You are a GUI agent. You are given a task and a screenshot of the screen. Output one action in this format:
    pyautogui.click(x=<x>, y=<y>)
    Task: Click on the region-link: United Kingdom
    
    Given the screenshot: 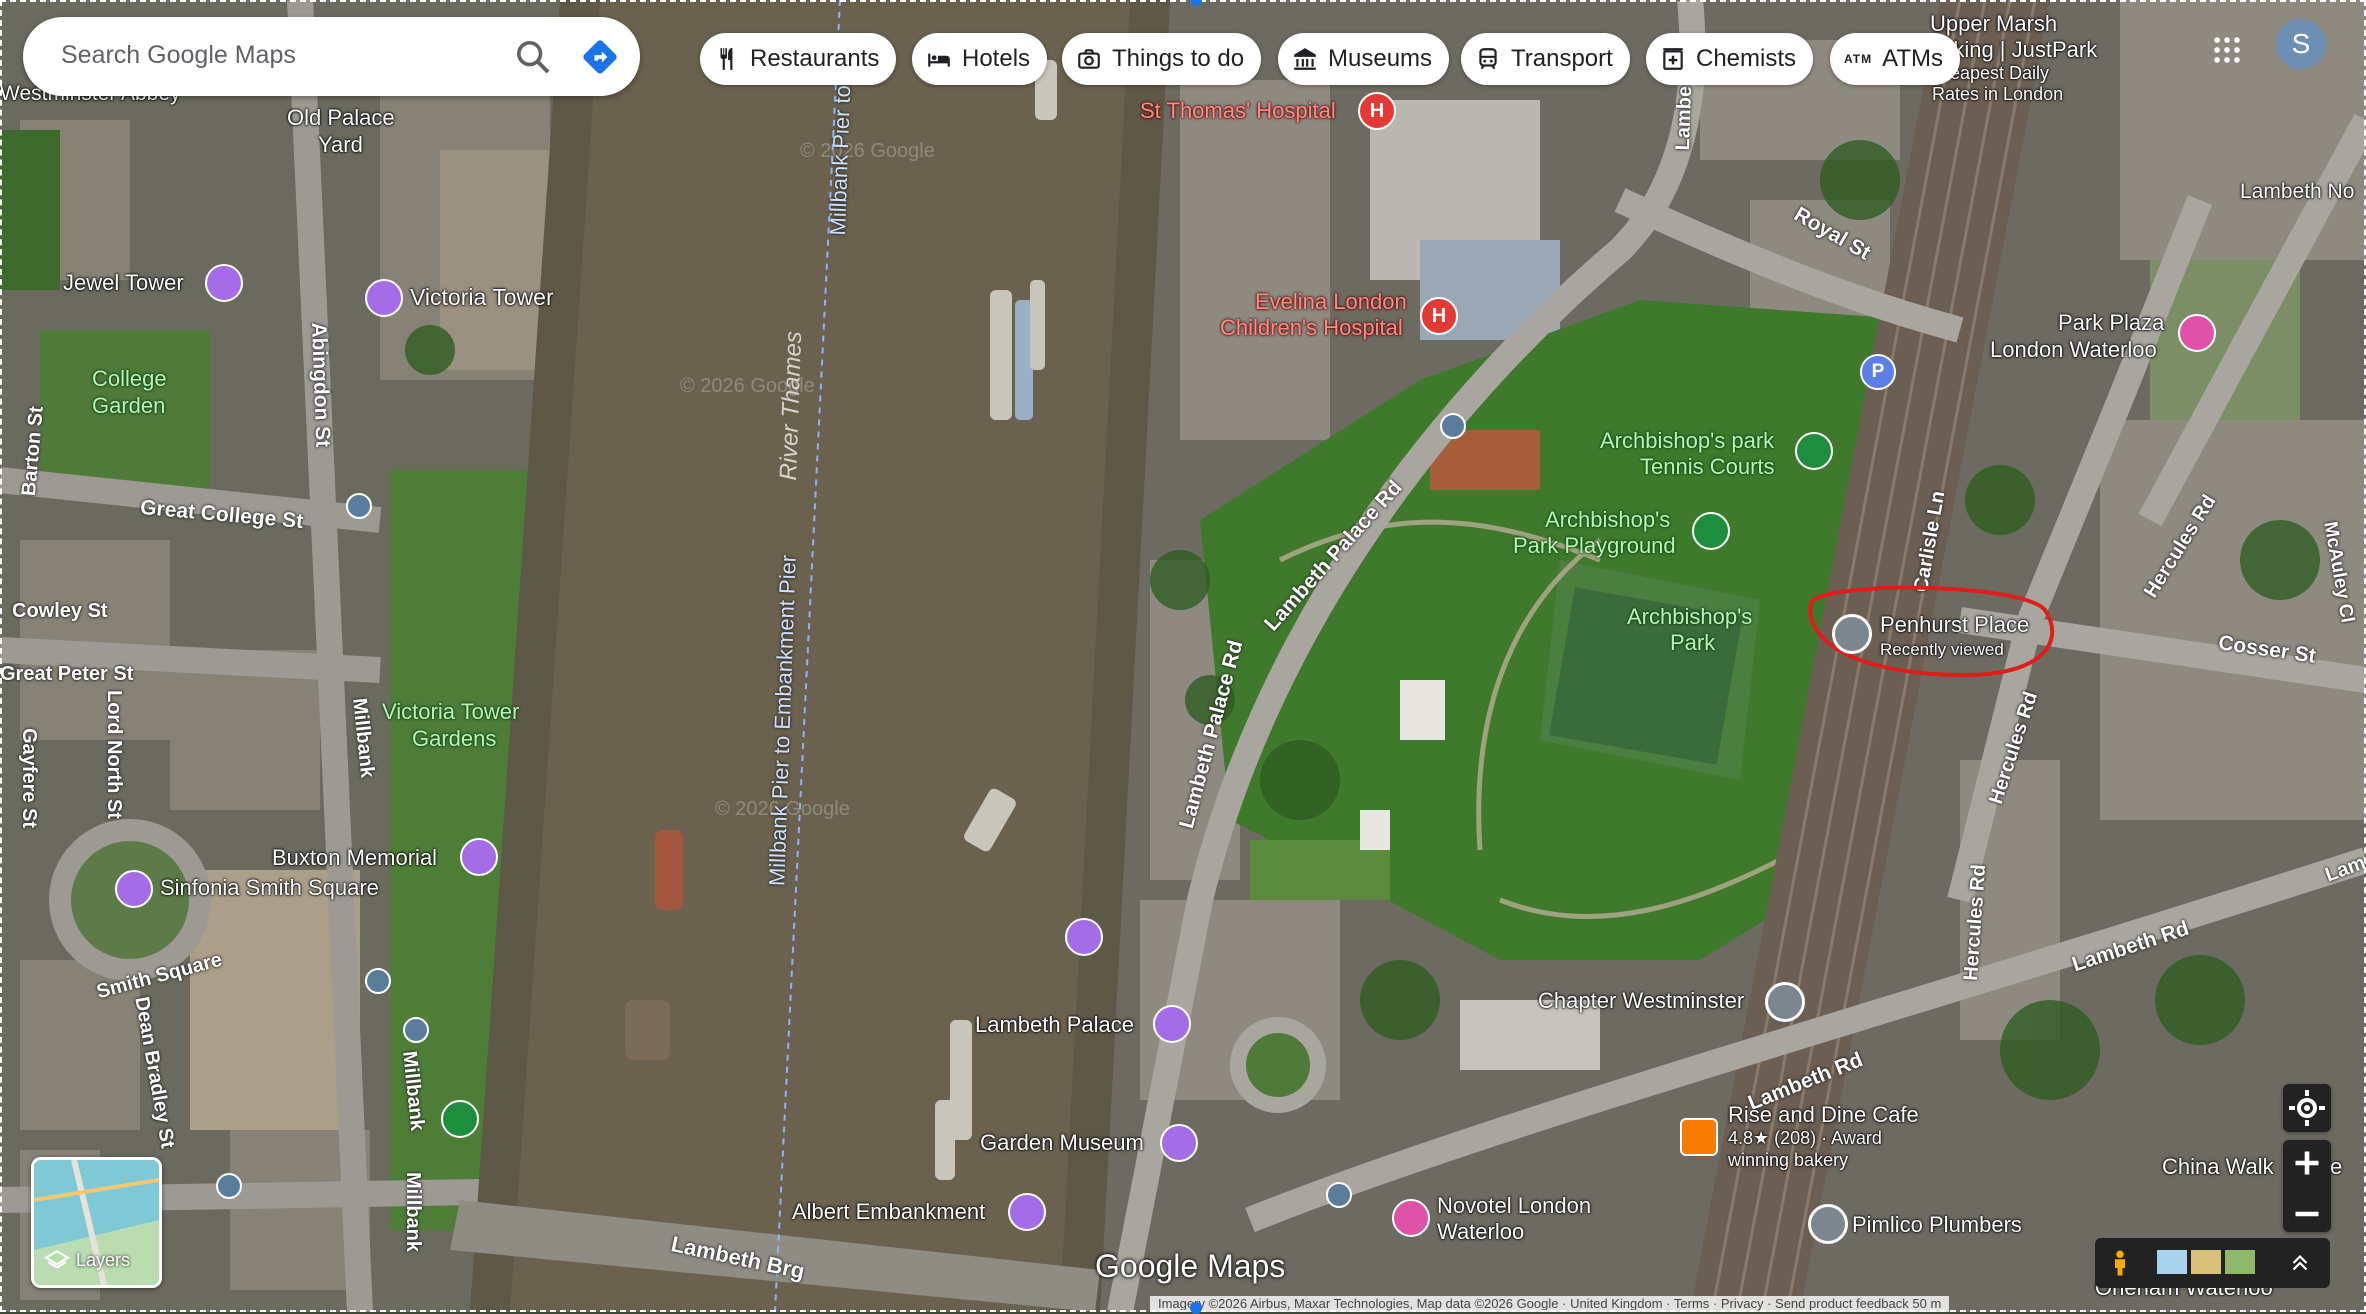 What is the action you would take?
    pyautogui.click(x=1616, y=1303)
    